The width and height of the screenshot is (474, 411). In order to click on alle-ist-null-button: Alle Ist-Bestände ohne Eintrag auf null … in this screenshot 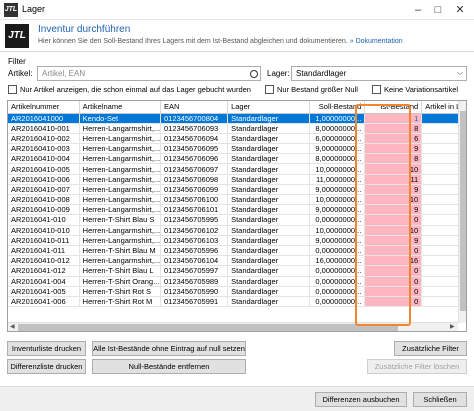, I will do `click(169, 348)`.